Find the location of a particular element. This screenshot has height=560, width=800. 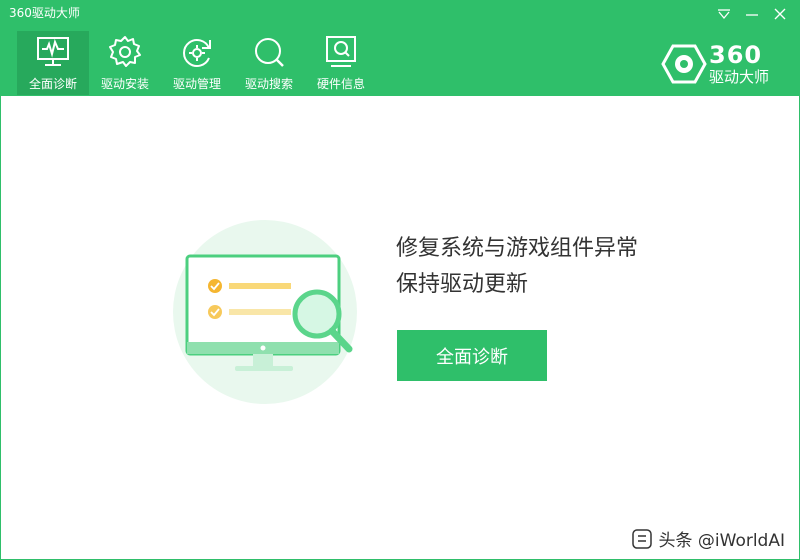

watermark-logo-icon is located at coordinates (641, 538).